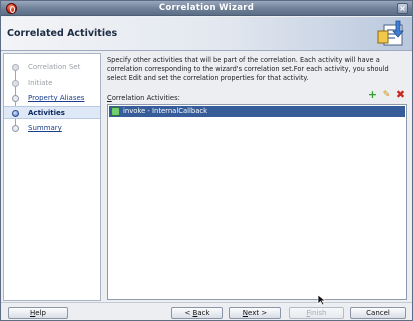 The image size is (413, 321). I want to click on finish-label: inish, so click(318, 313).